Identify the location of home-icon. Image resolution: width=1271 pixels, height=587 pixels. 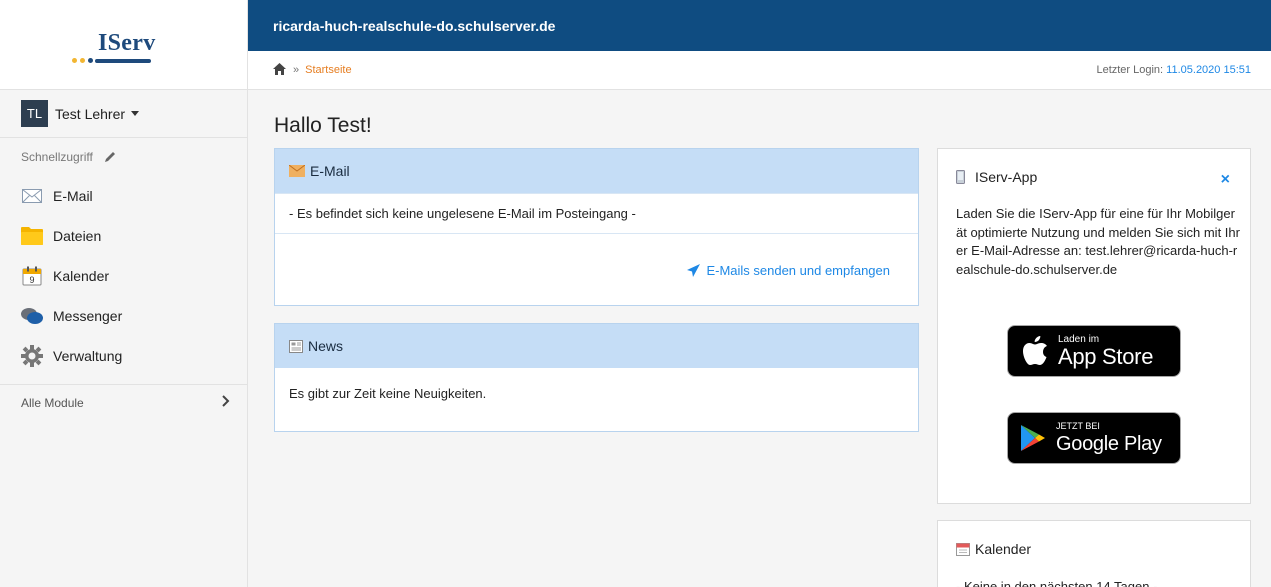
(279, 70).